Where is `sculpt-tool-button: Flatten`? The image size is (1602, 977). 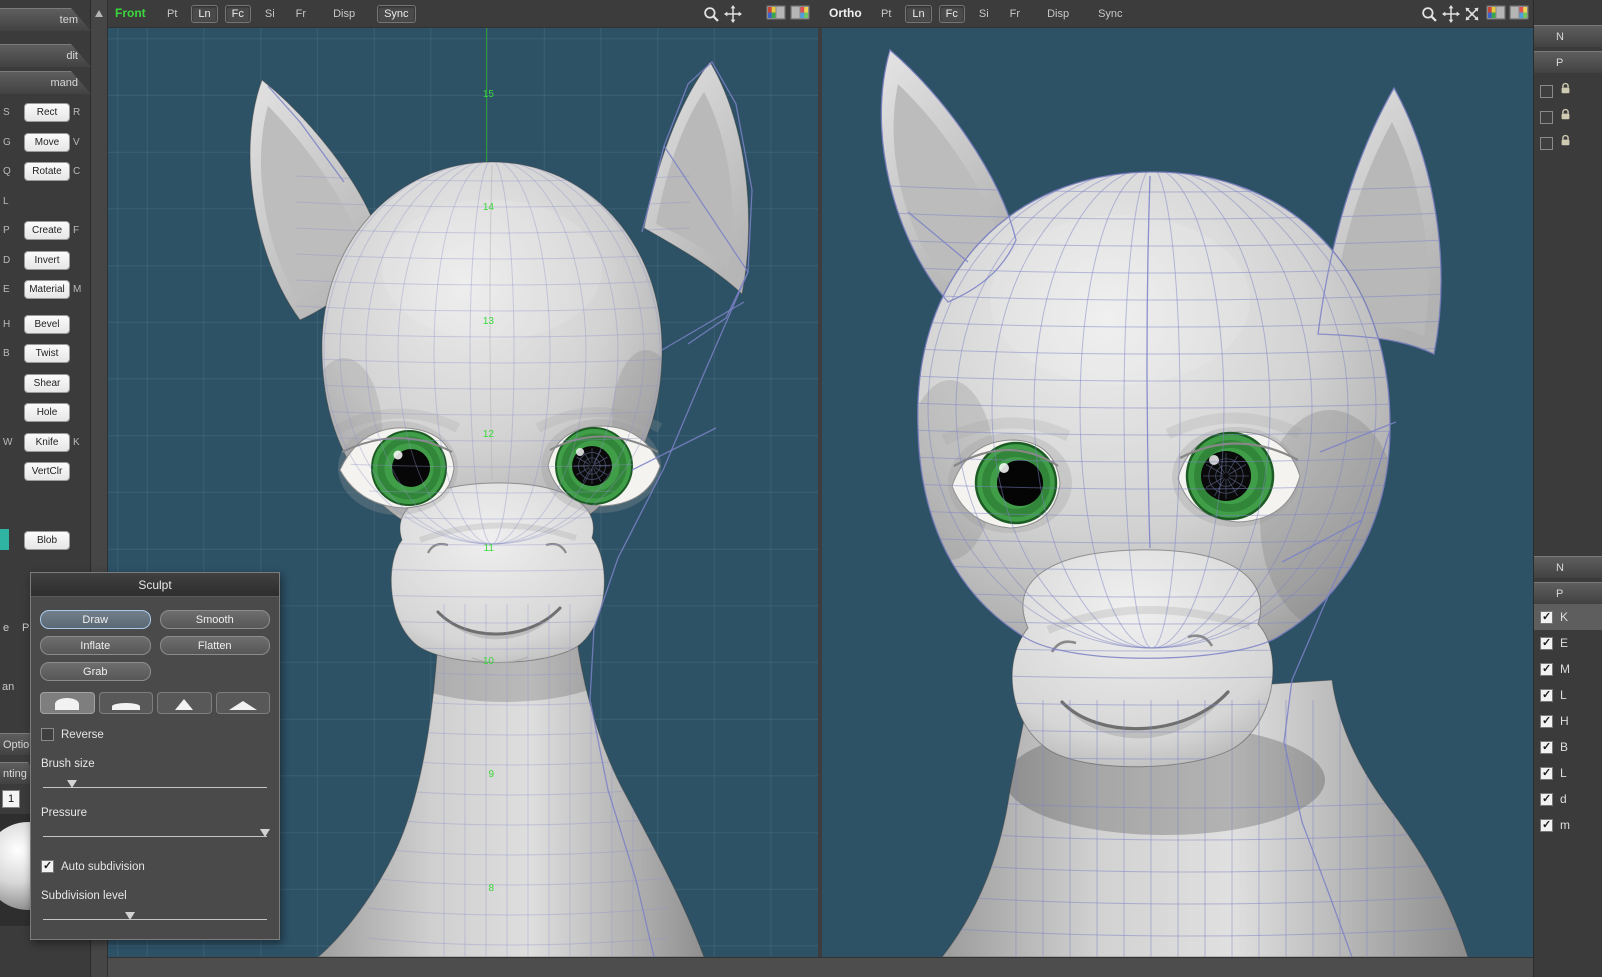
sculpt-tool-button: Flatten is located at coordinates (214, 645).